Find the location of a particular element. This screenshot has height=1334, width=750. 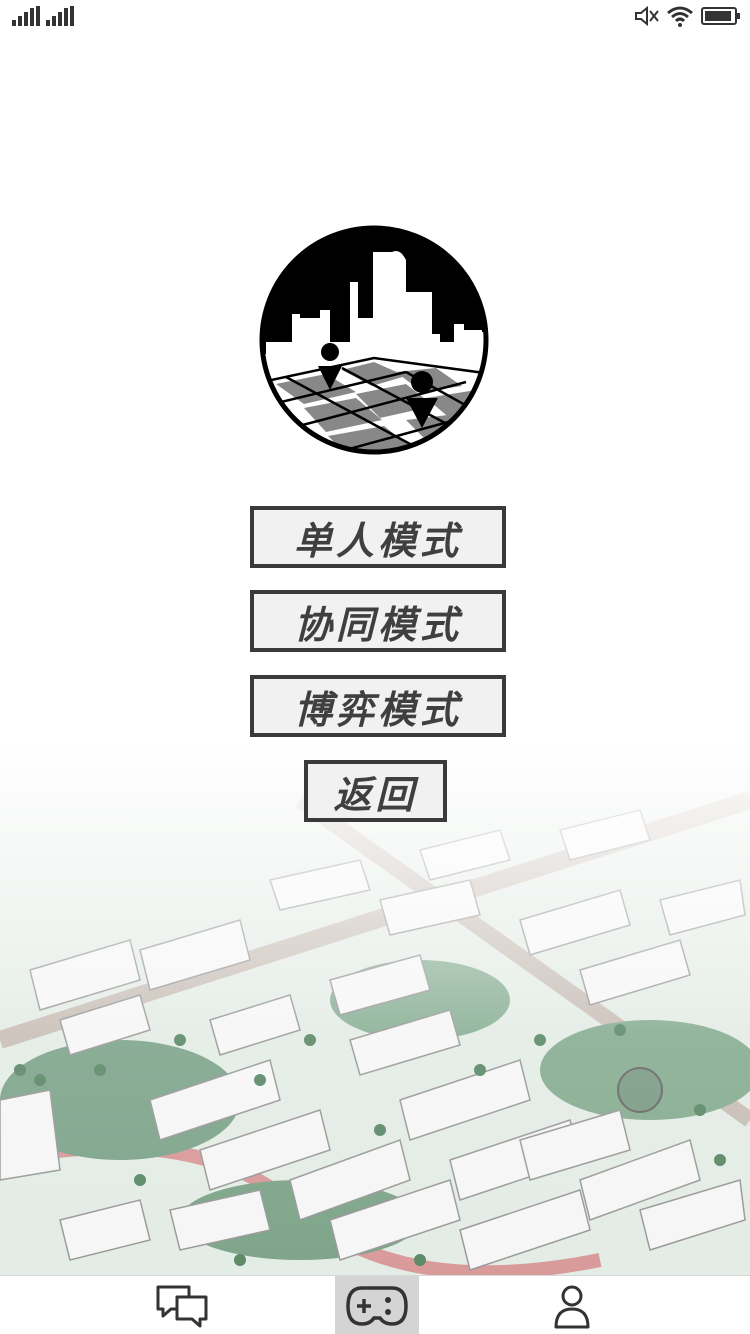

battery-icon is located at coordinates (720, 16).